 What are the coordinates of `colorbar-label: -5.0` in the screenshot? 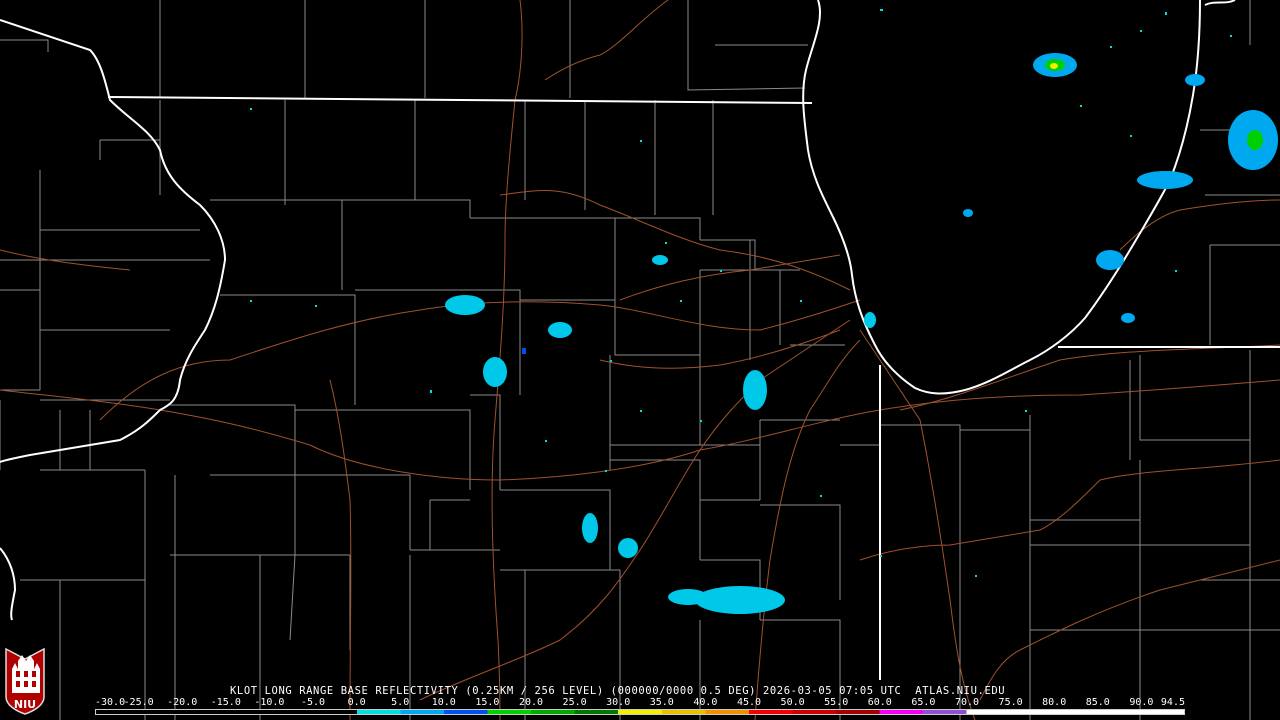 It's located at (313, 702).